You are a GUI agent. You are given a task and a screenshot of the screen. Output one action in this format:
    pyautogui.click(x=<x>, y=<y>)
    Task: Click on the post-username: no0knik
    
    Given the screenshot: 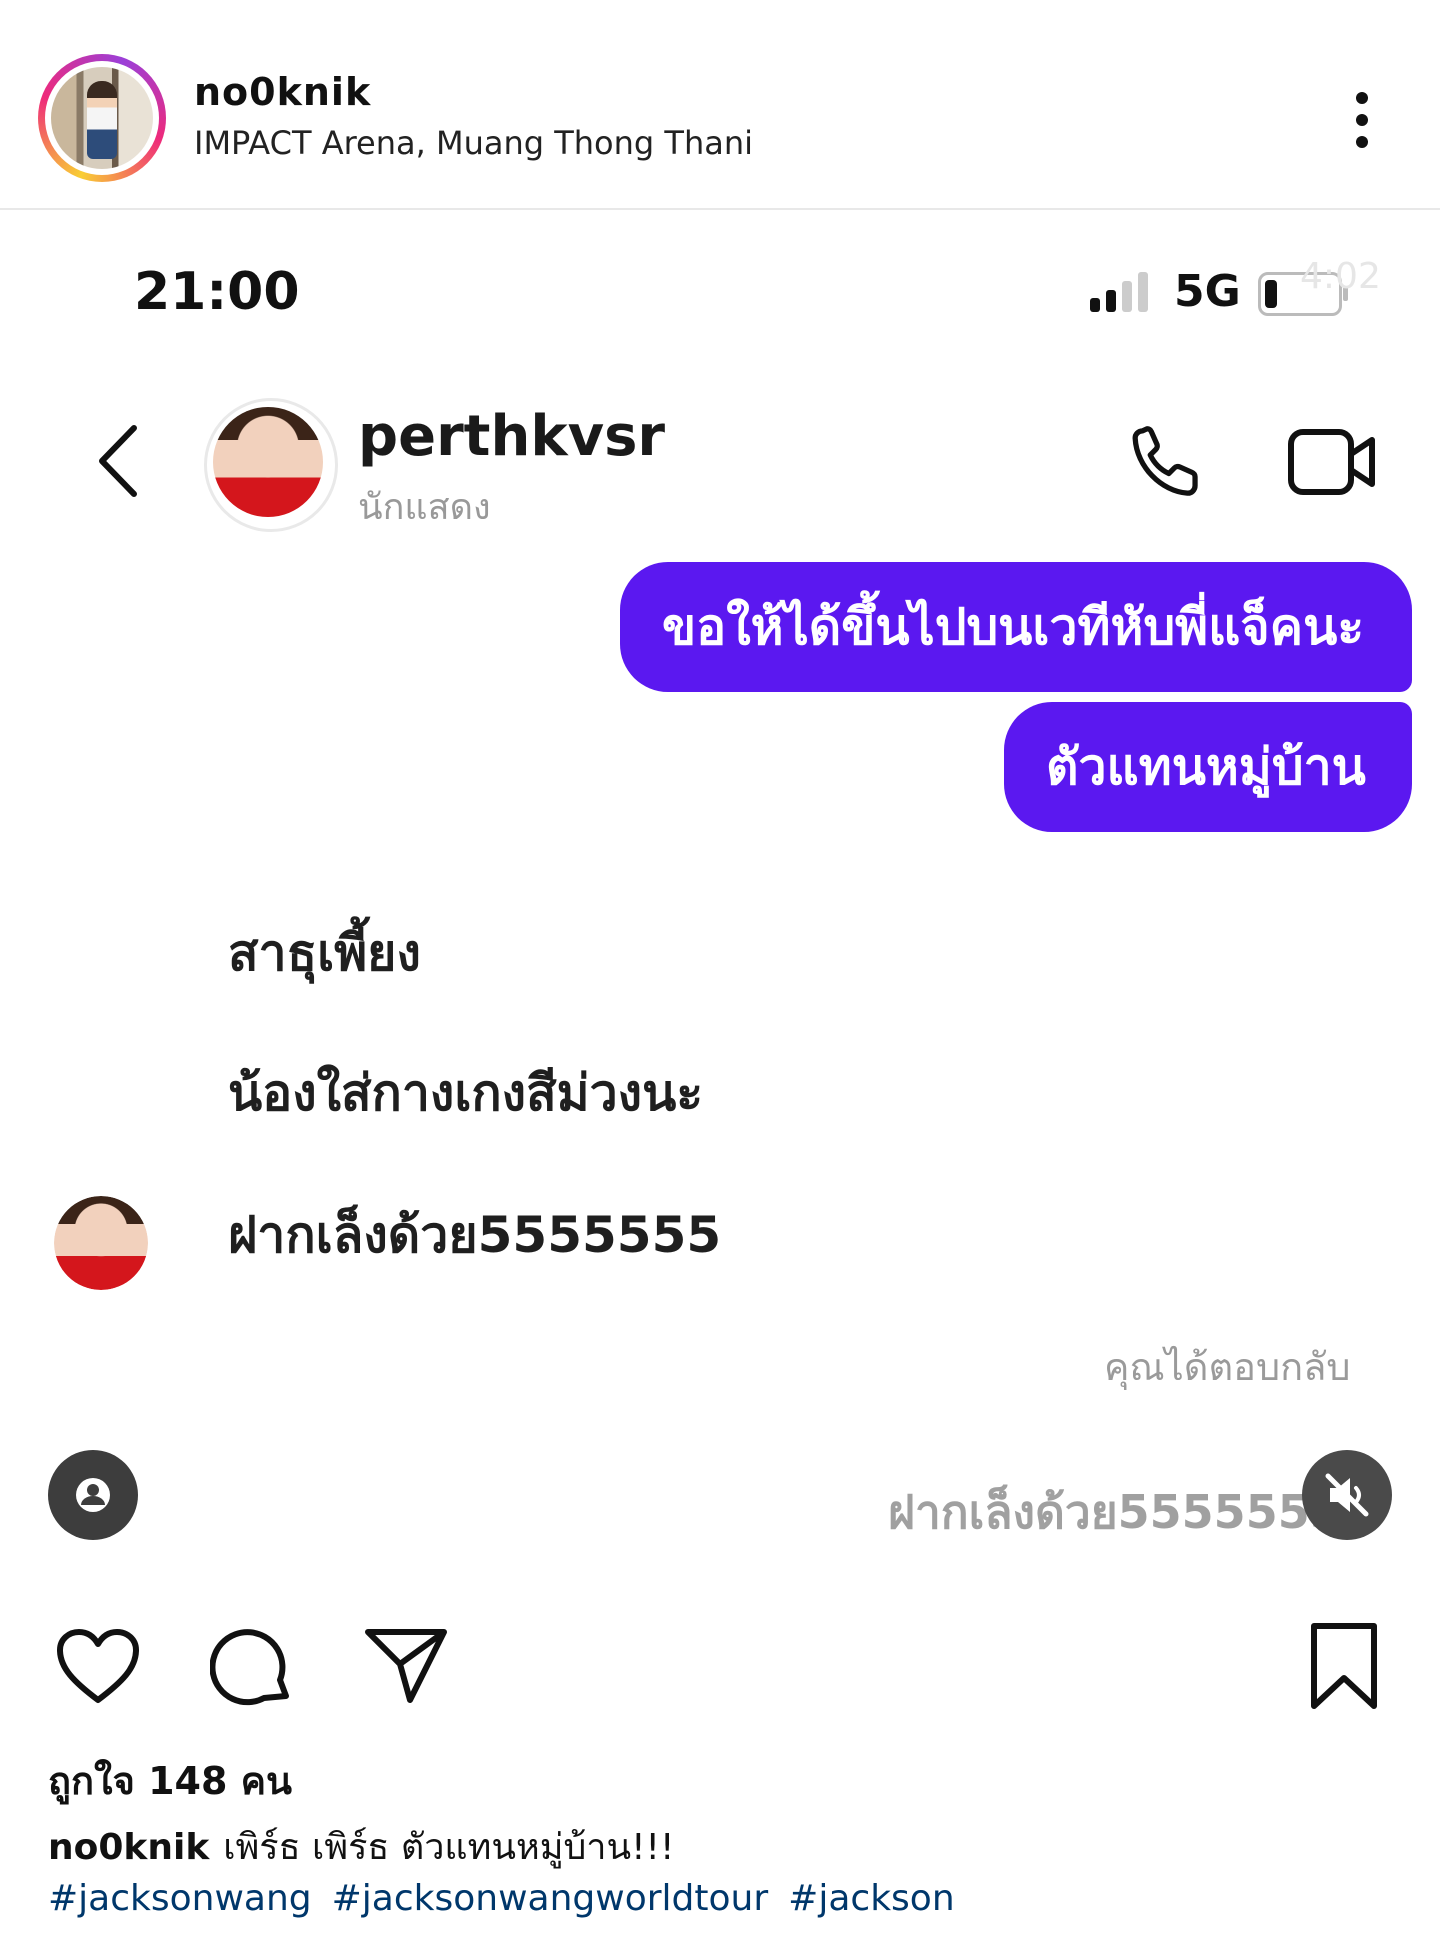 What is the action you would take?
    pyautogui.click(x=282, y=92)
    